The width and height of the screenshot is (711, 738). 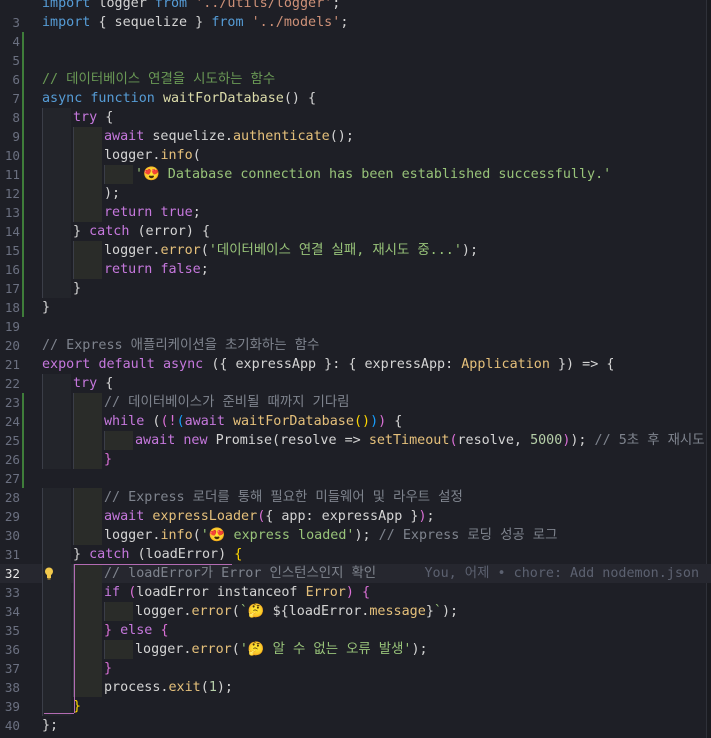 What do you see at coordinates (394, 421) in the screenshot?
I see `code-token: {` at bounding box center [394, 421].